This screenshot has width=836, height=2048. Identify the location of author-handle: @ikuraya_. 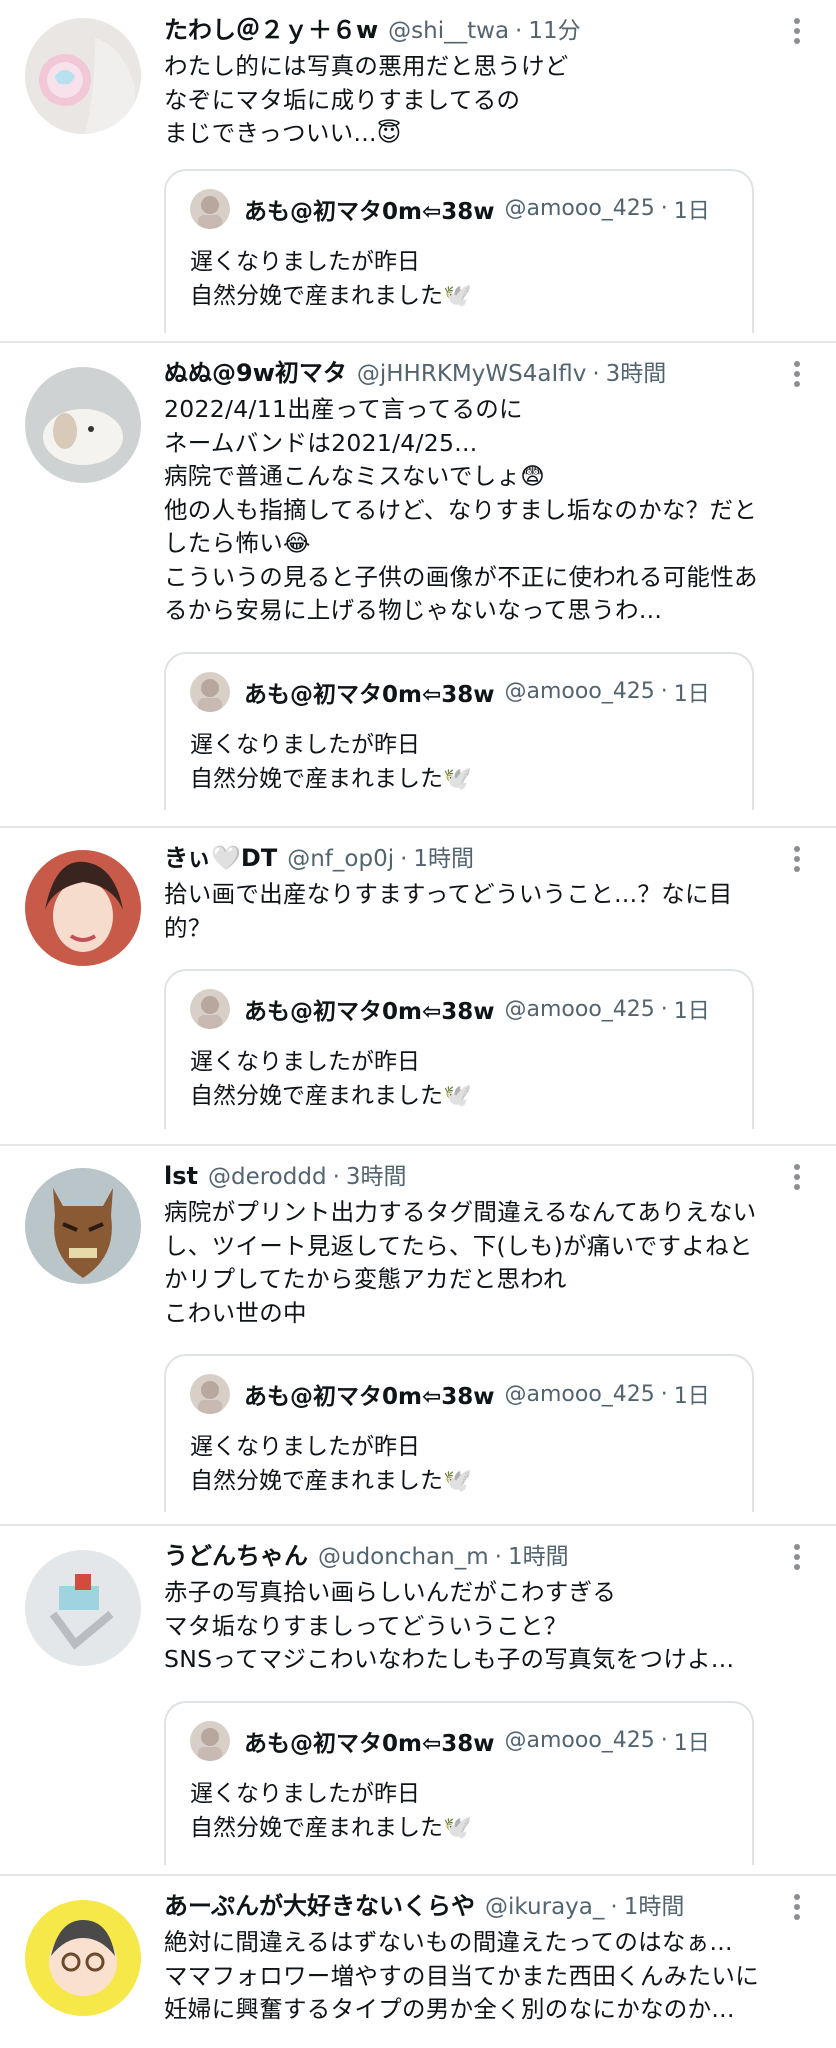
(544, 1907).